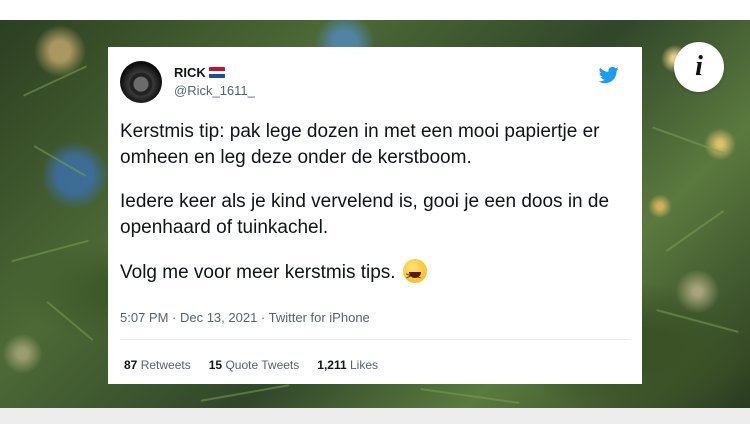  What do you see at coordinates (131, 365) in the screenshot?
I see `retweets-count: 87` at bounding box center [131, 365].